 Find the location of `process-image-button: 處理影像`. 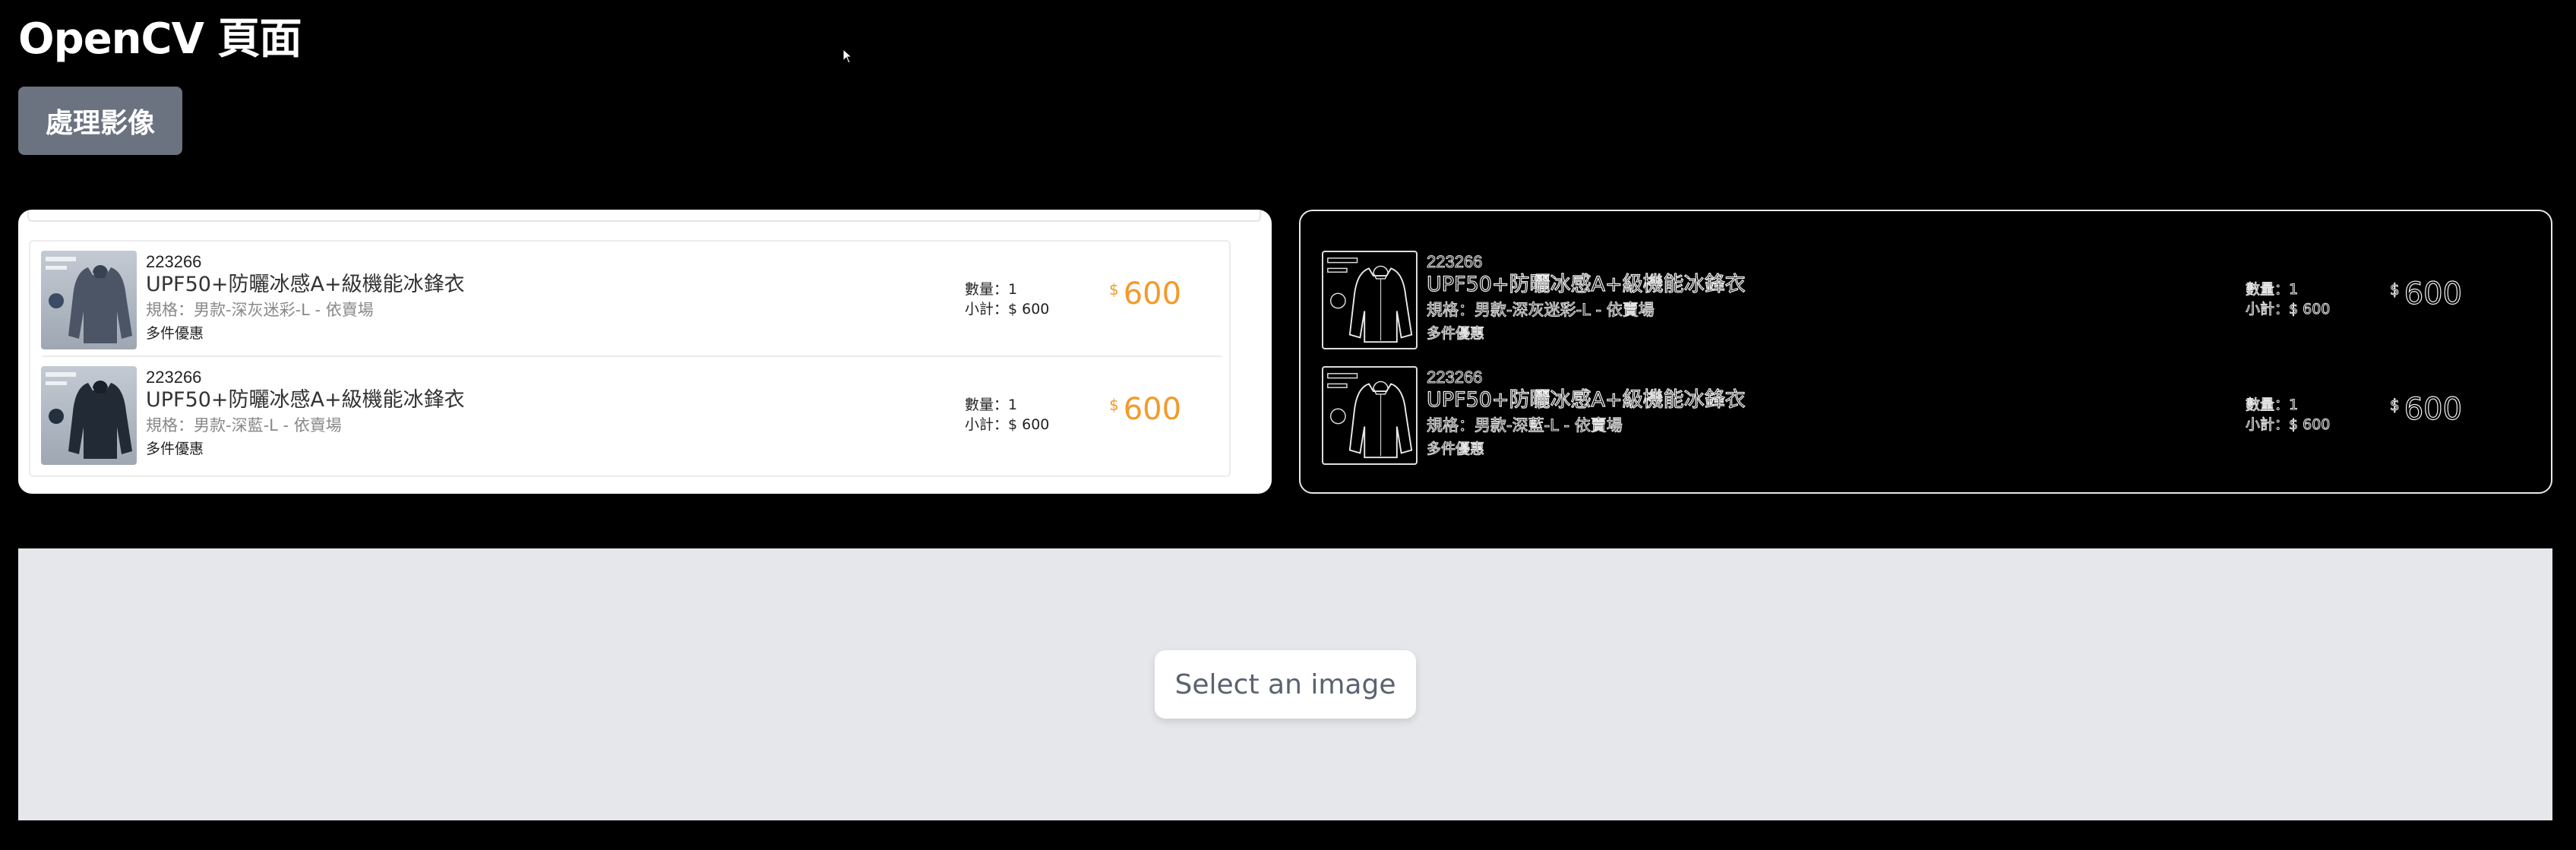

process-image-button: 處理影像 is located at coordinates (100, 121).